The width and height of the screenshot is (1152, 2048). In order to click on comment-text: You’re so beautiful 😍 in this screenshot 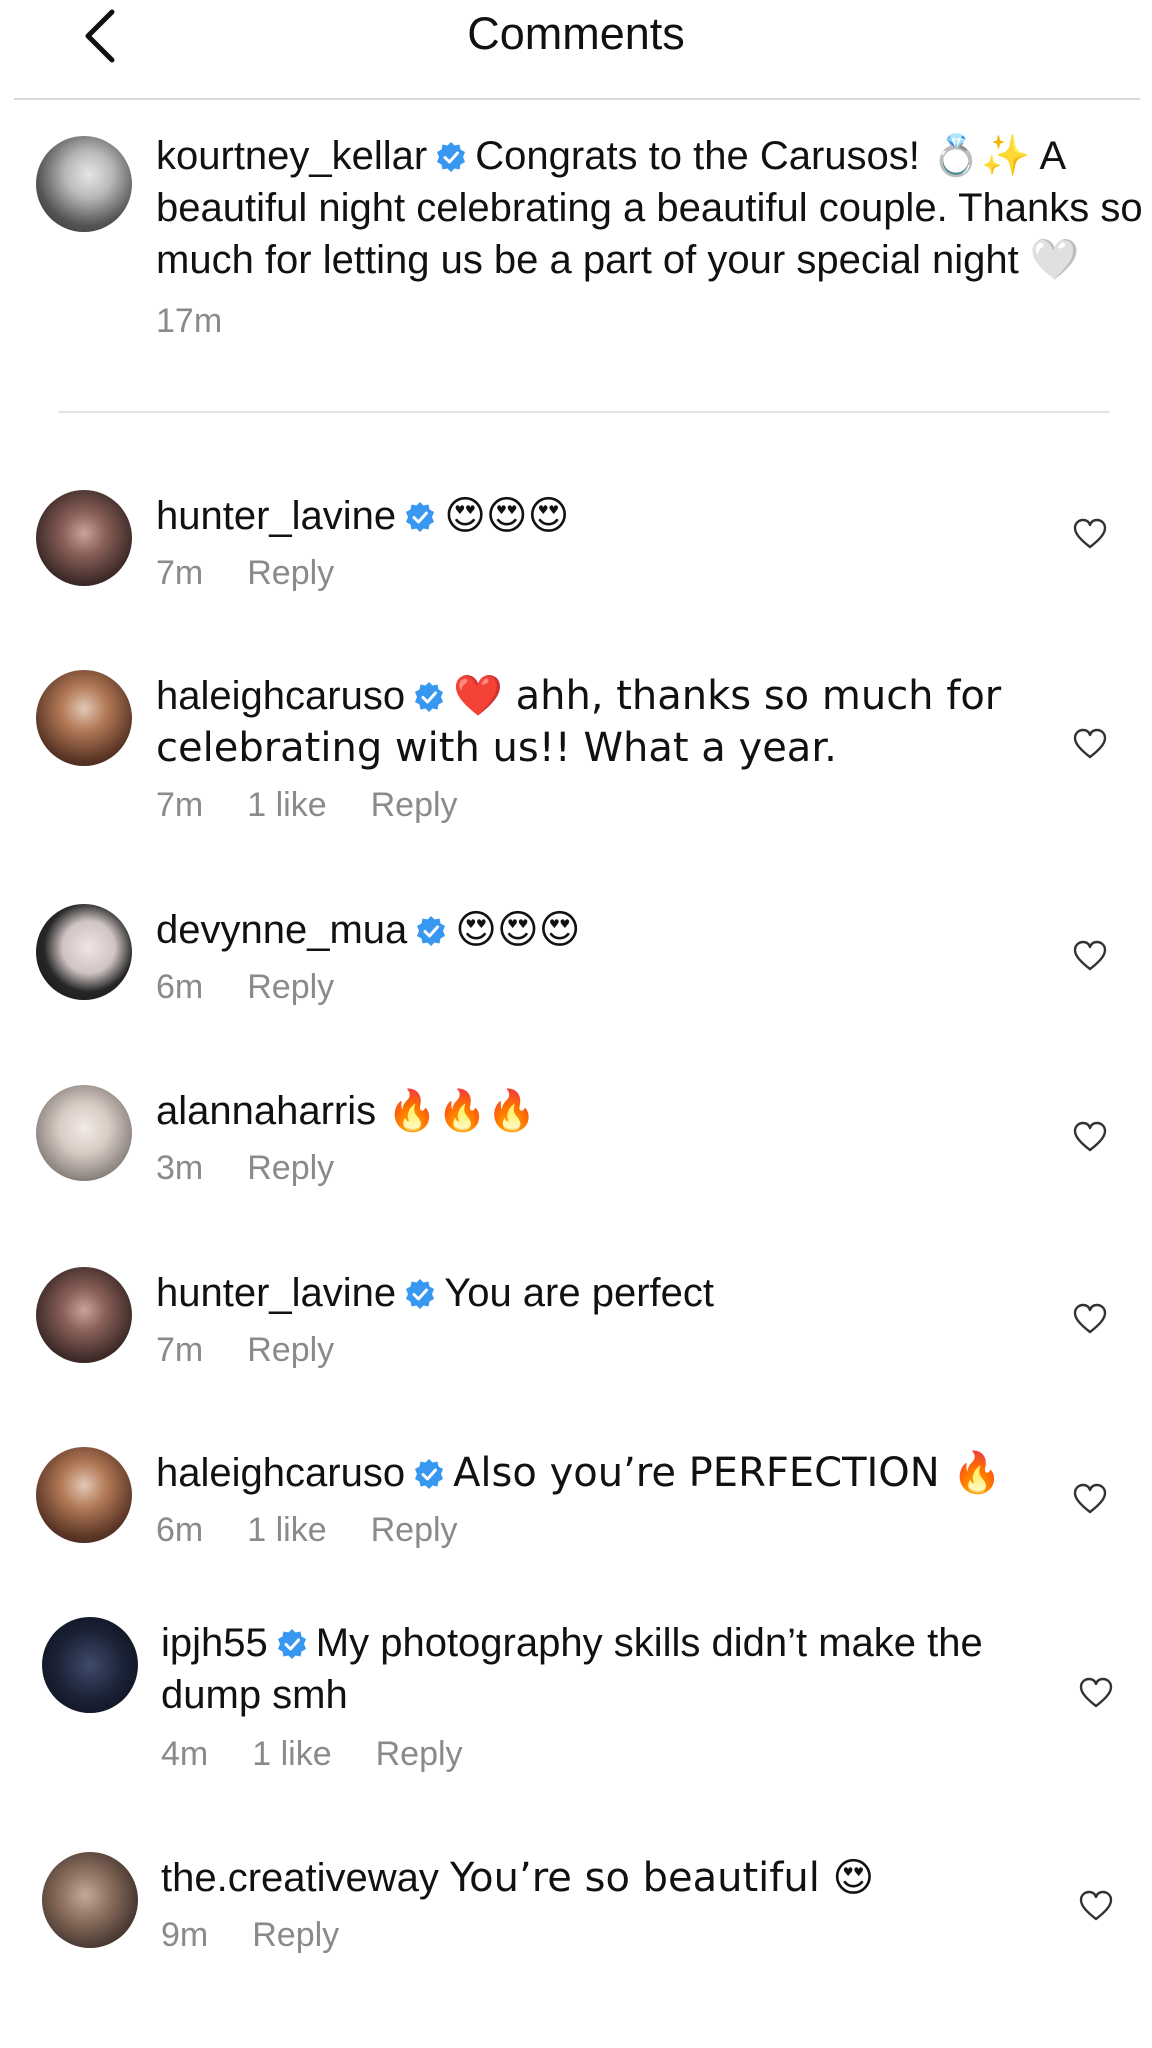, I will do `click(662, 1878)`.